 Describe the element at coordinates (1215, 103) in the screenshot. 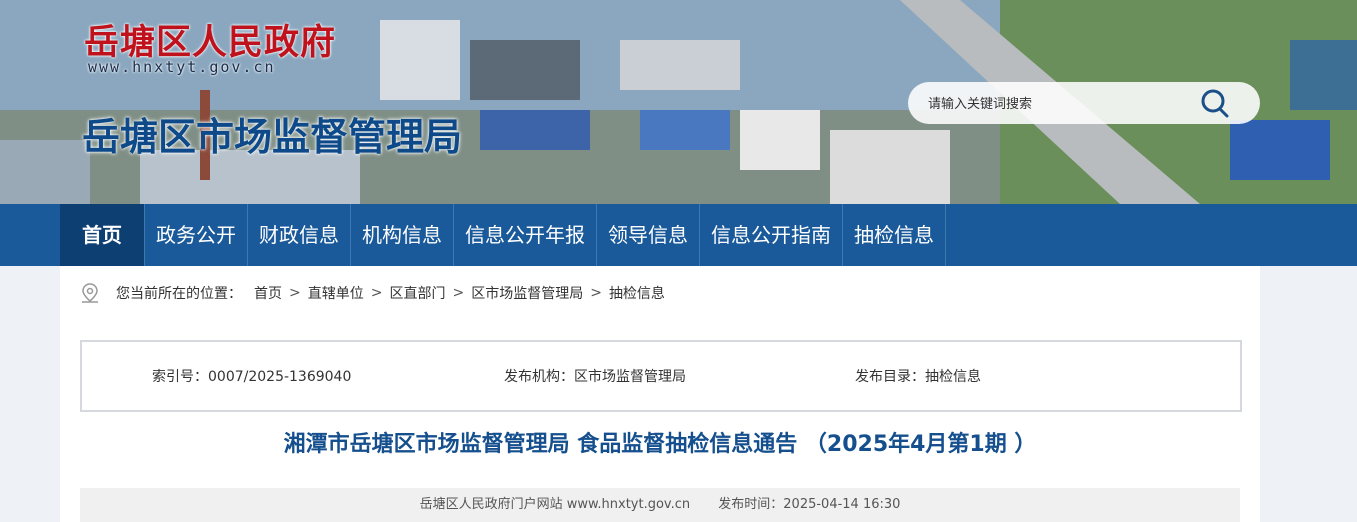

I see `magnifier-icon` at that location.